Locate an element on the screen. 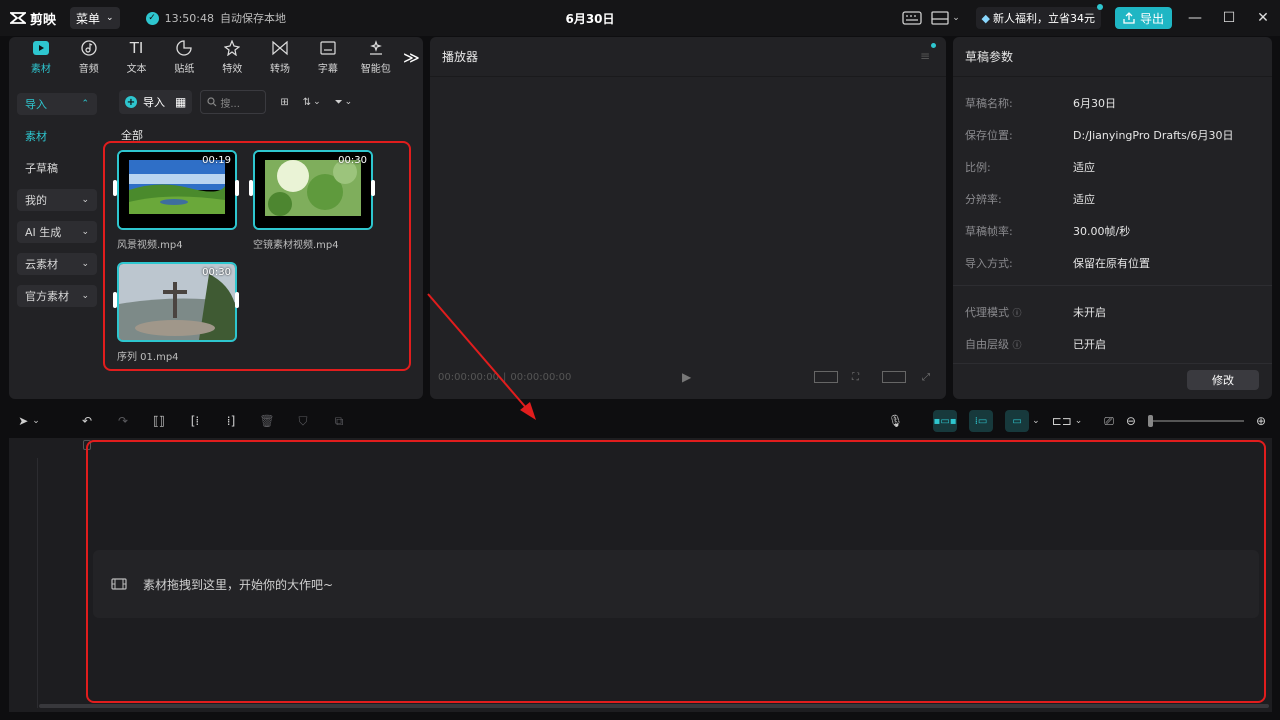 Image resolution: width=1280 pixels, height=720 pixels. redo-button: ↷ is located at coordinates (123, 421).